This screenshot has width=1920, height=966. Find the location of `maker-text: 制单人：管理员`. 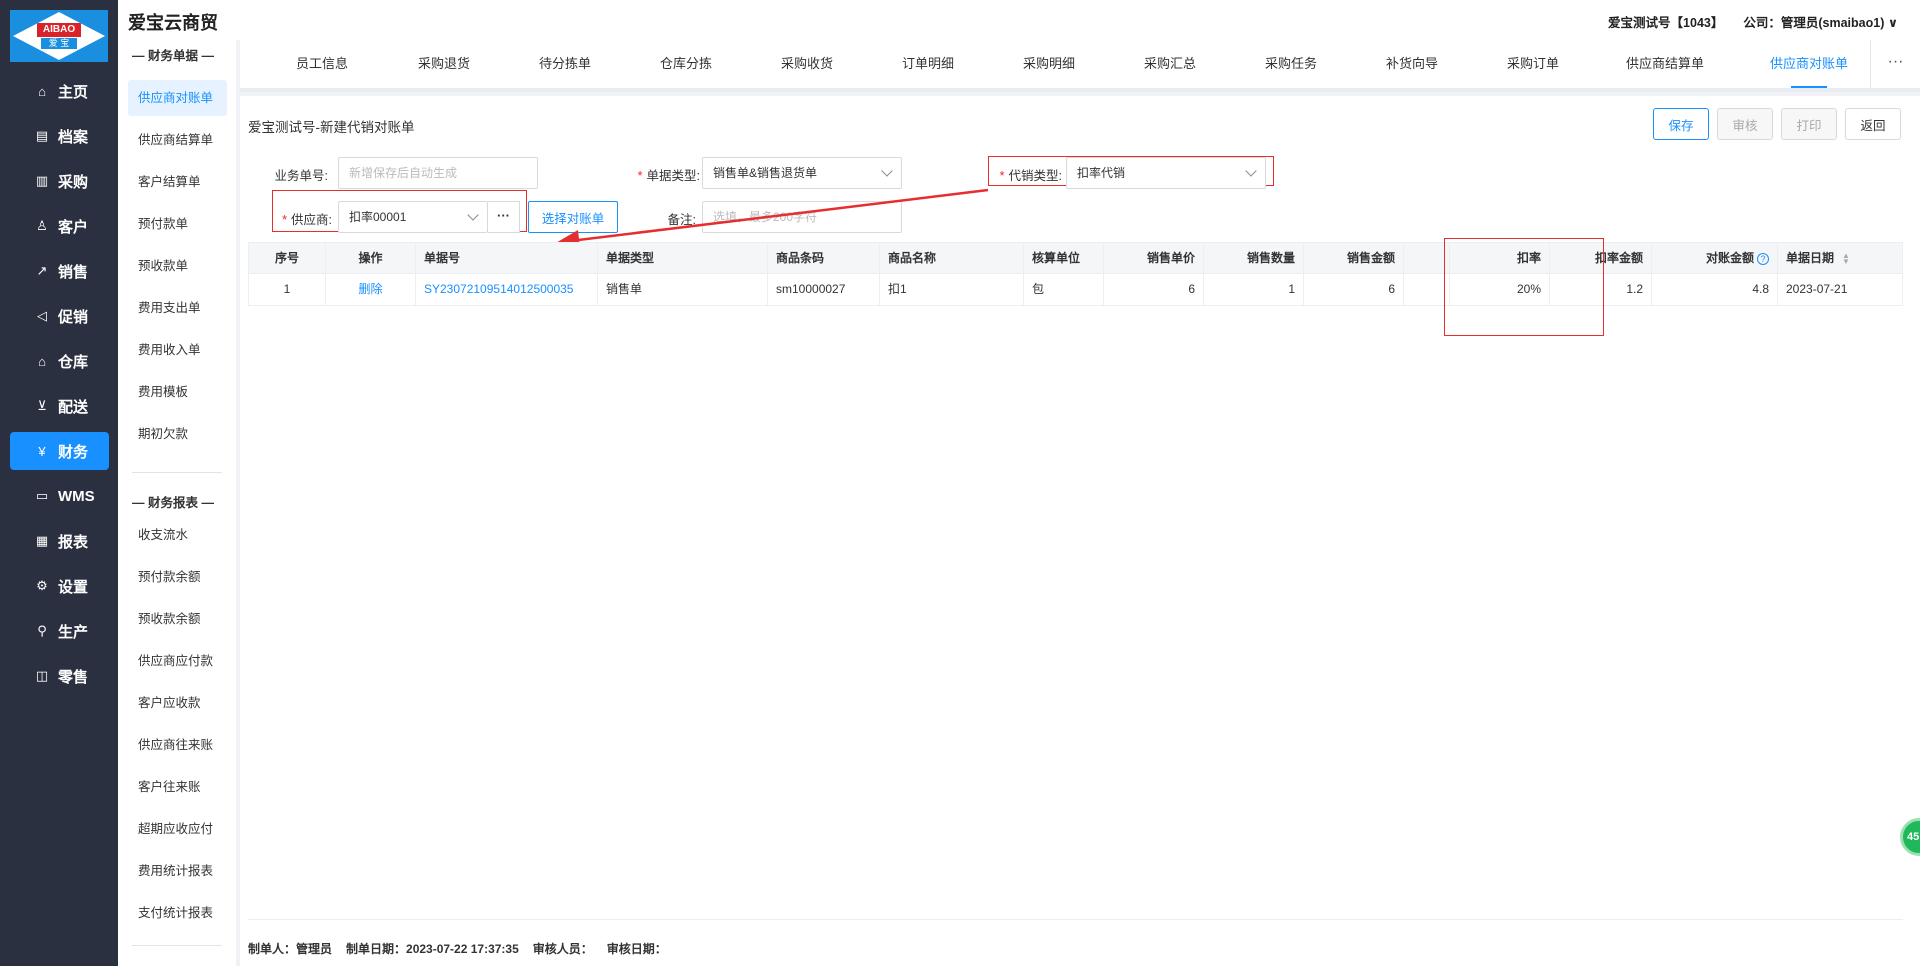

maker-text: 制单人：管理员 is located at coordinates (290, 949).